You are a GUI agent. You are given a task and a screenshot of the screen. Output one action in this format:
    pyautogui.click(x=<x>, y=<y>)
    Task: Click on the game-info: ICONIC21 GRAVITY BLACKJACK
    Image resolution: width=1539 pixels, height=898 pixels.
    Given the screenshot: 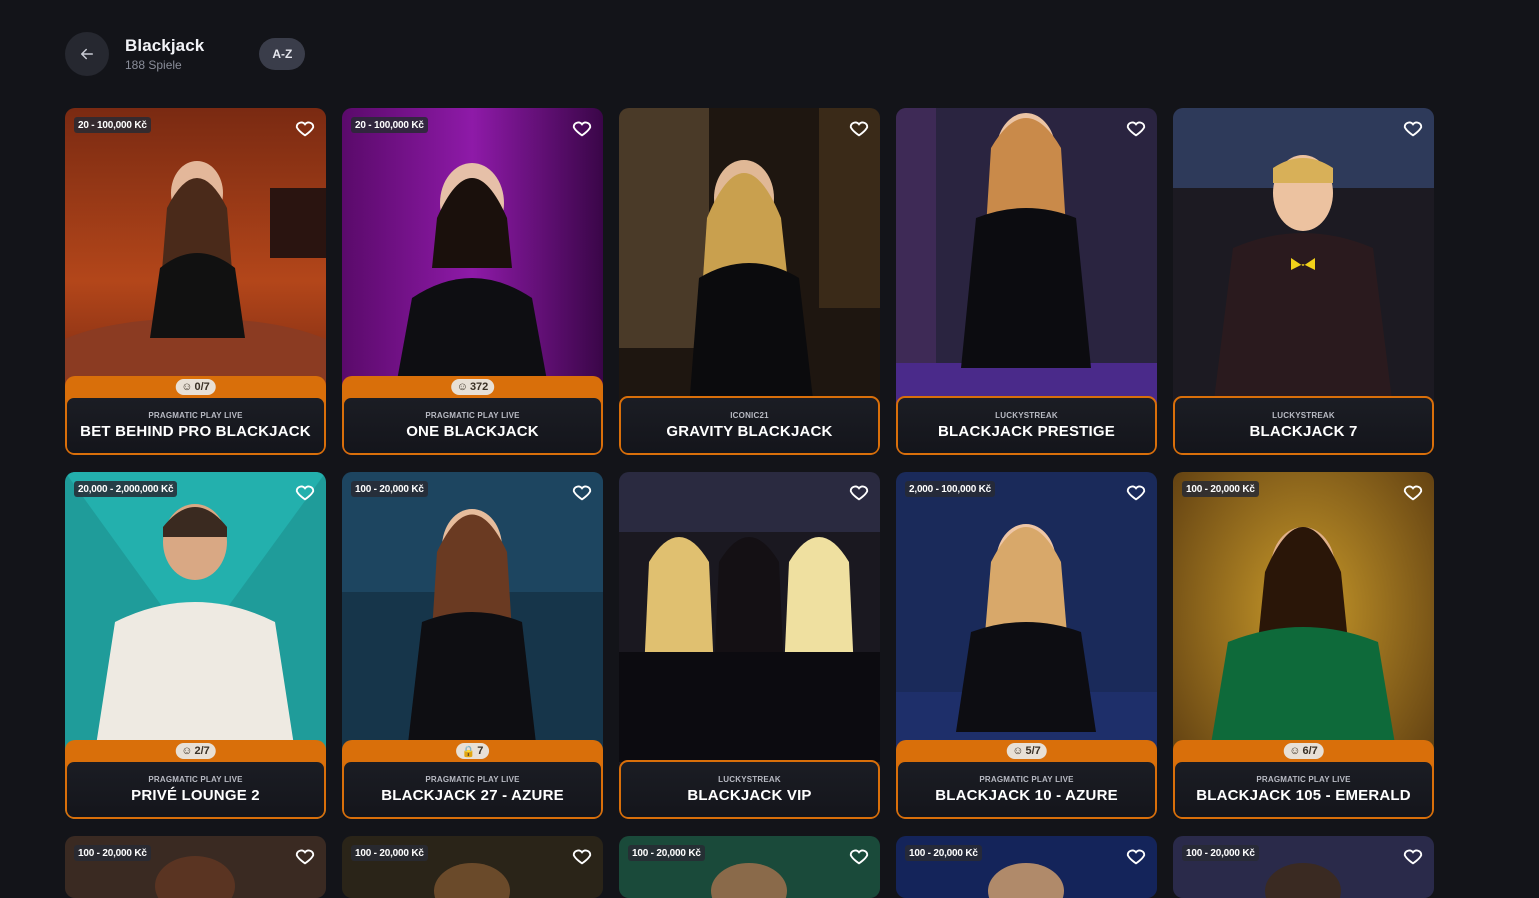 What is the action you would take?
    pyautogui.click(x=749, y=425)
    